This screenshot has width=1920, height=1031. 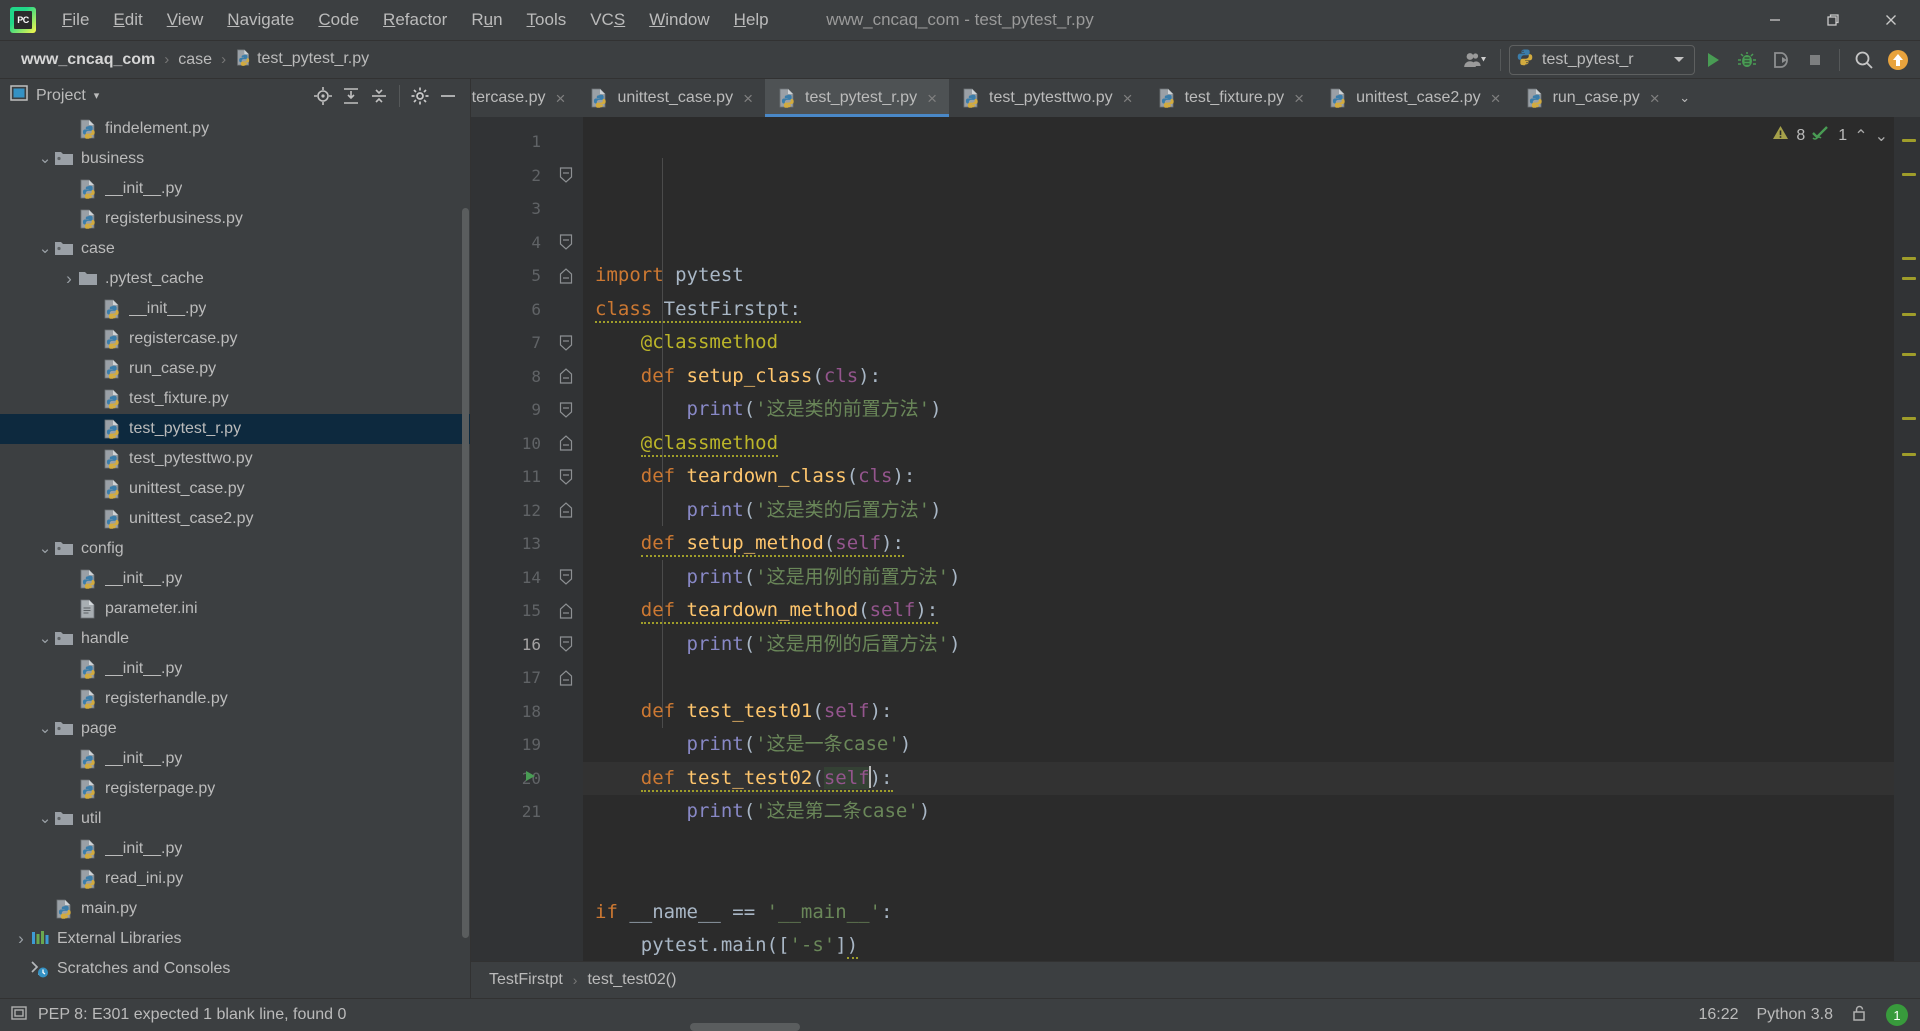 I want to click on code-line: print('这是第二条case'), so click(x=1238, y=812).